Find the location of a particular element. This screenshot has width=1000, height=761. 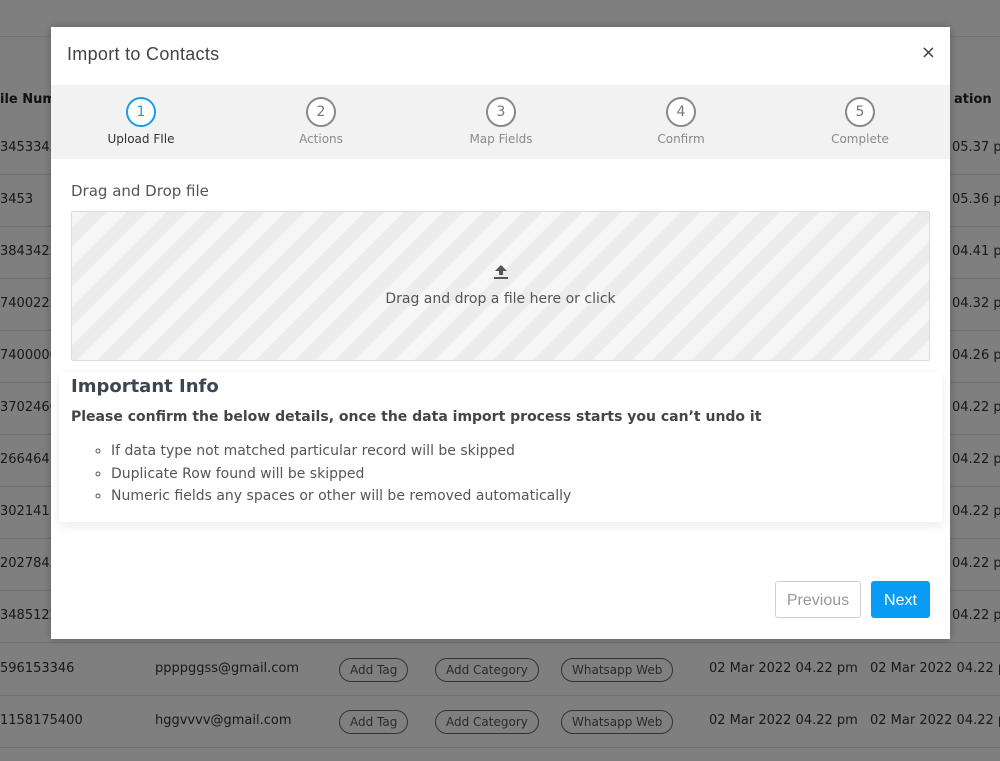

step-number: 2 is located at coordinates (321, 112).